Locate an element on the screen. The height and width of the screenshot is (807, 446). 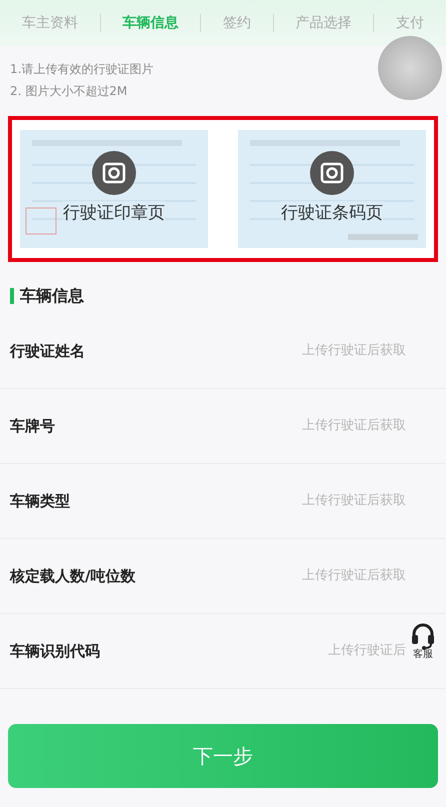
service-label: 客服 is located at coordinates (423, 655).